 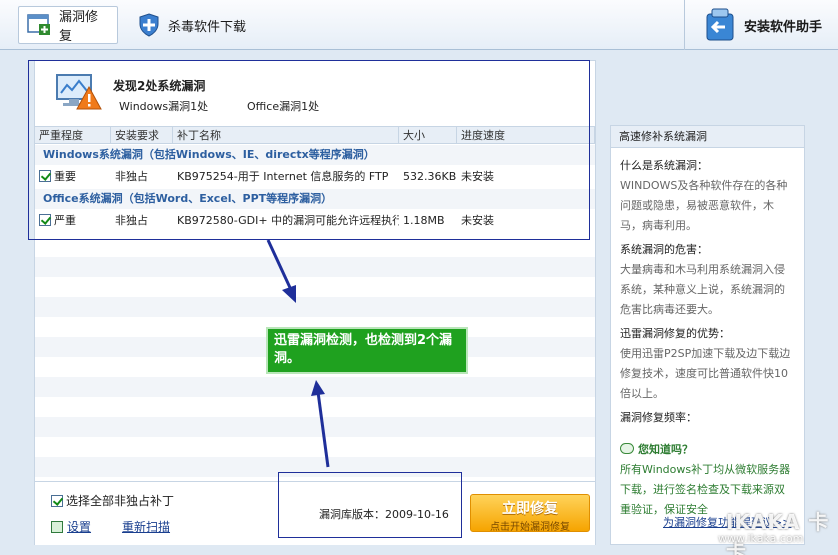 I want to click on section-heading: 漏洞修复频率：, so click(x=658, y=417).